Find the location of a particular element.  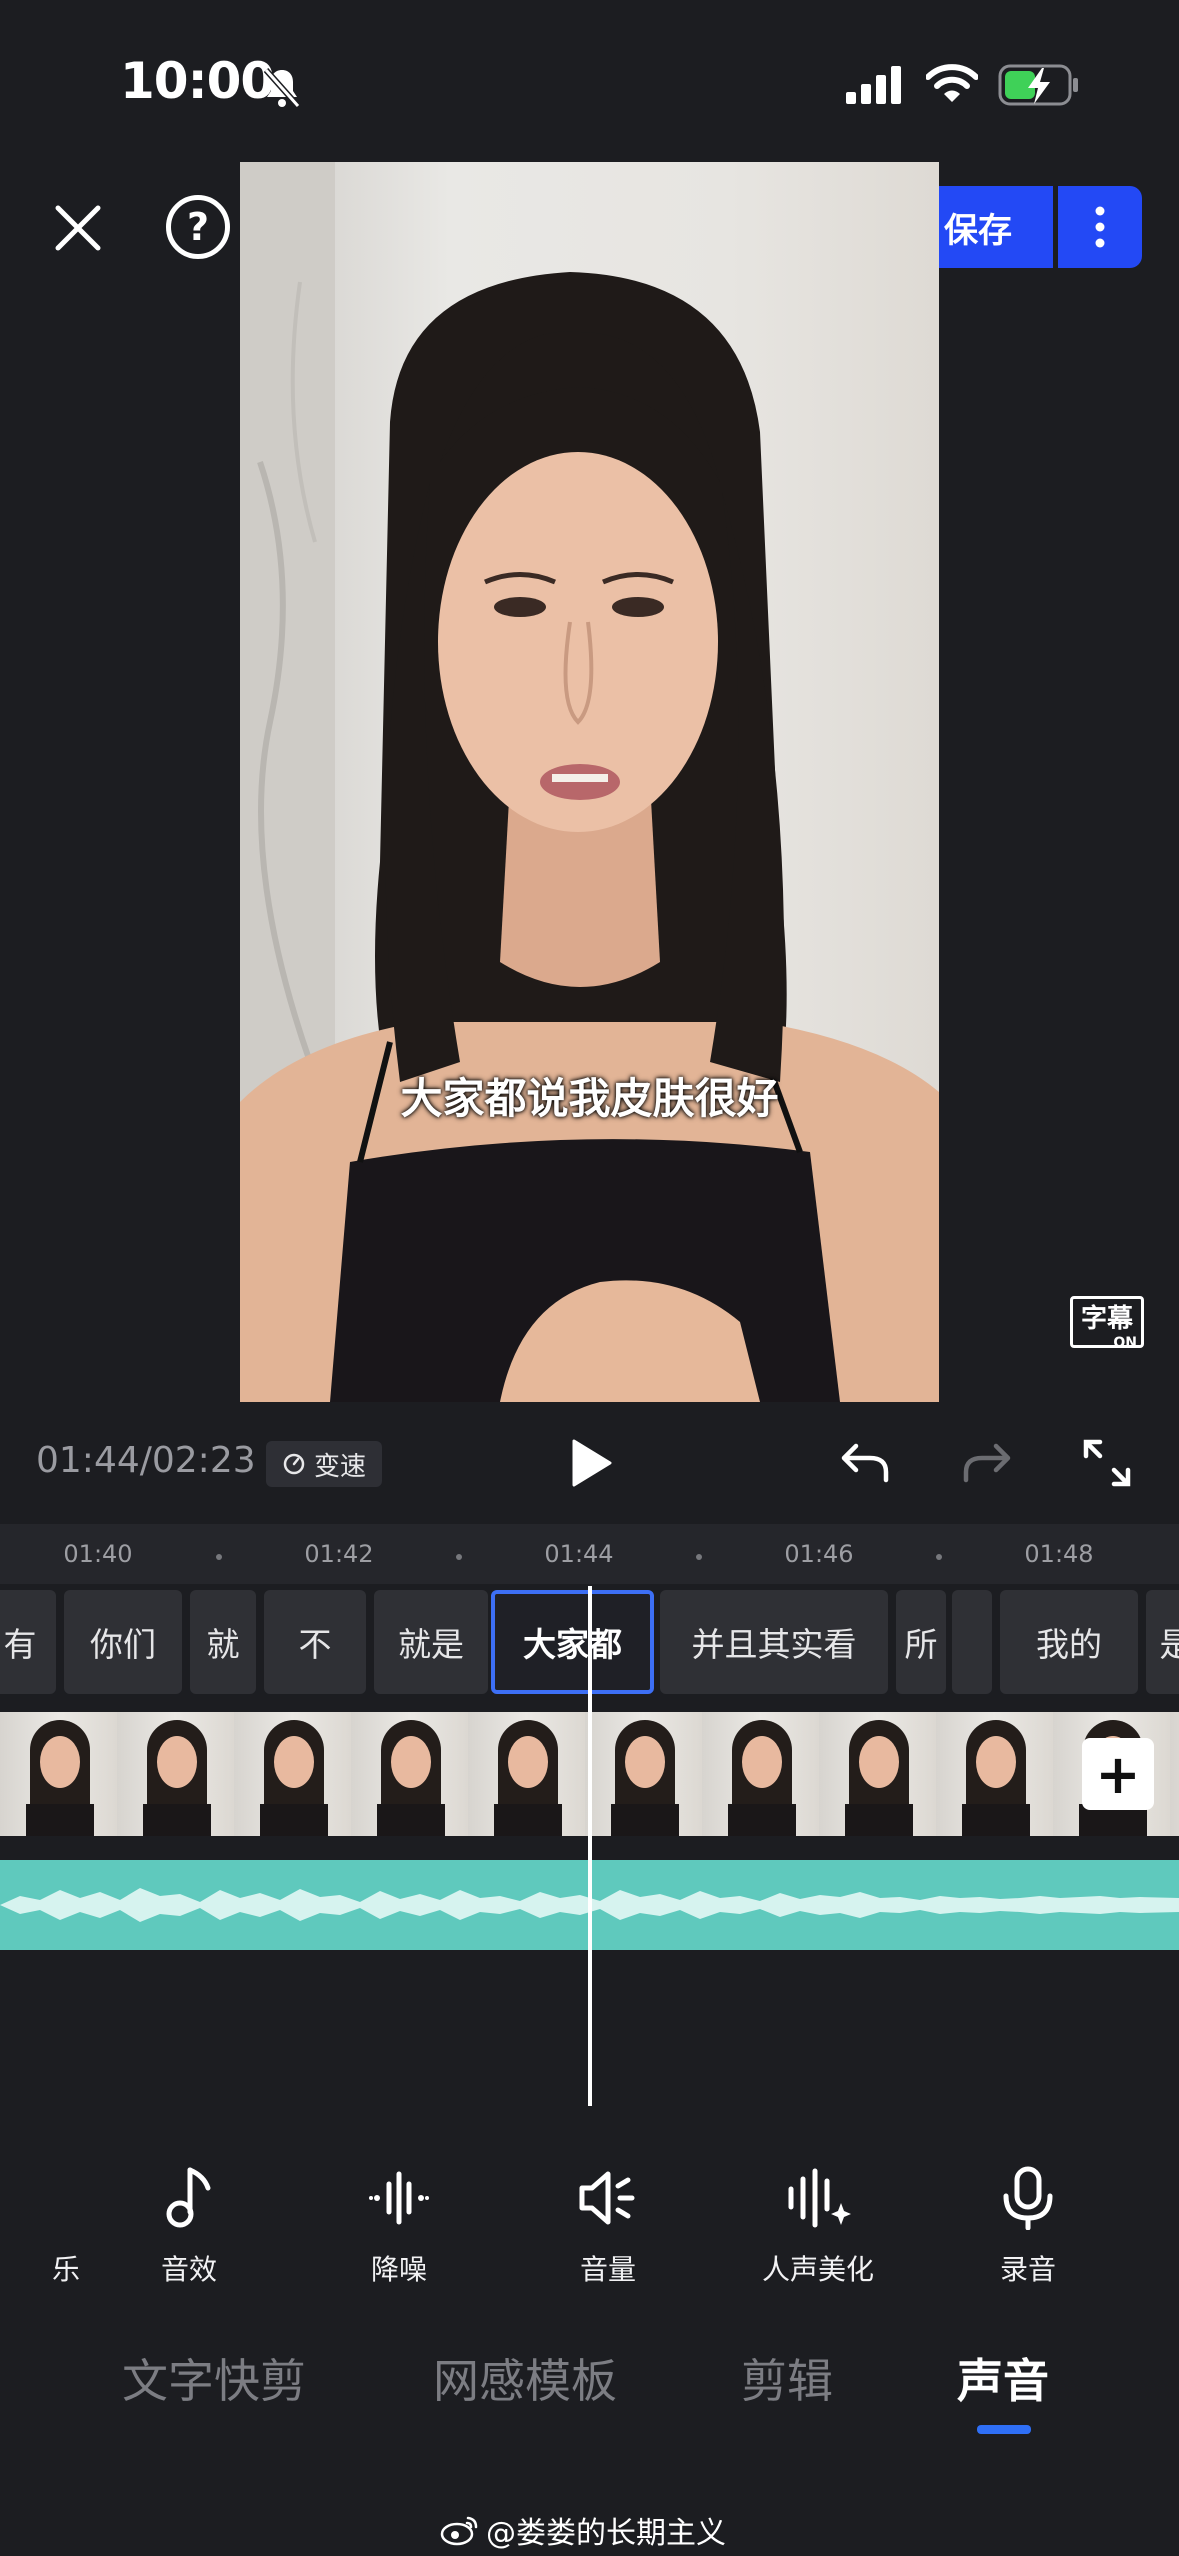

tool-label: 人声美化 is located at coordinates (817, 2269).